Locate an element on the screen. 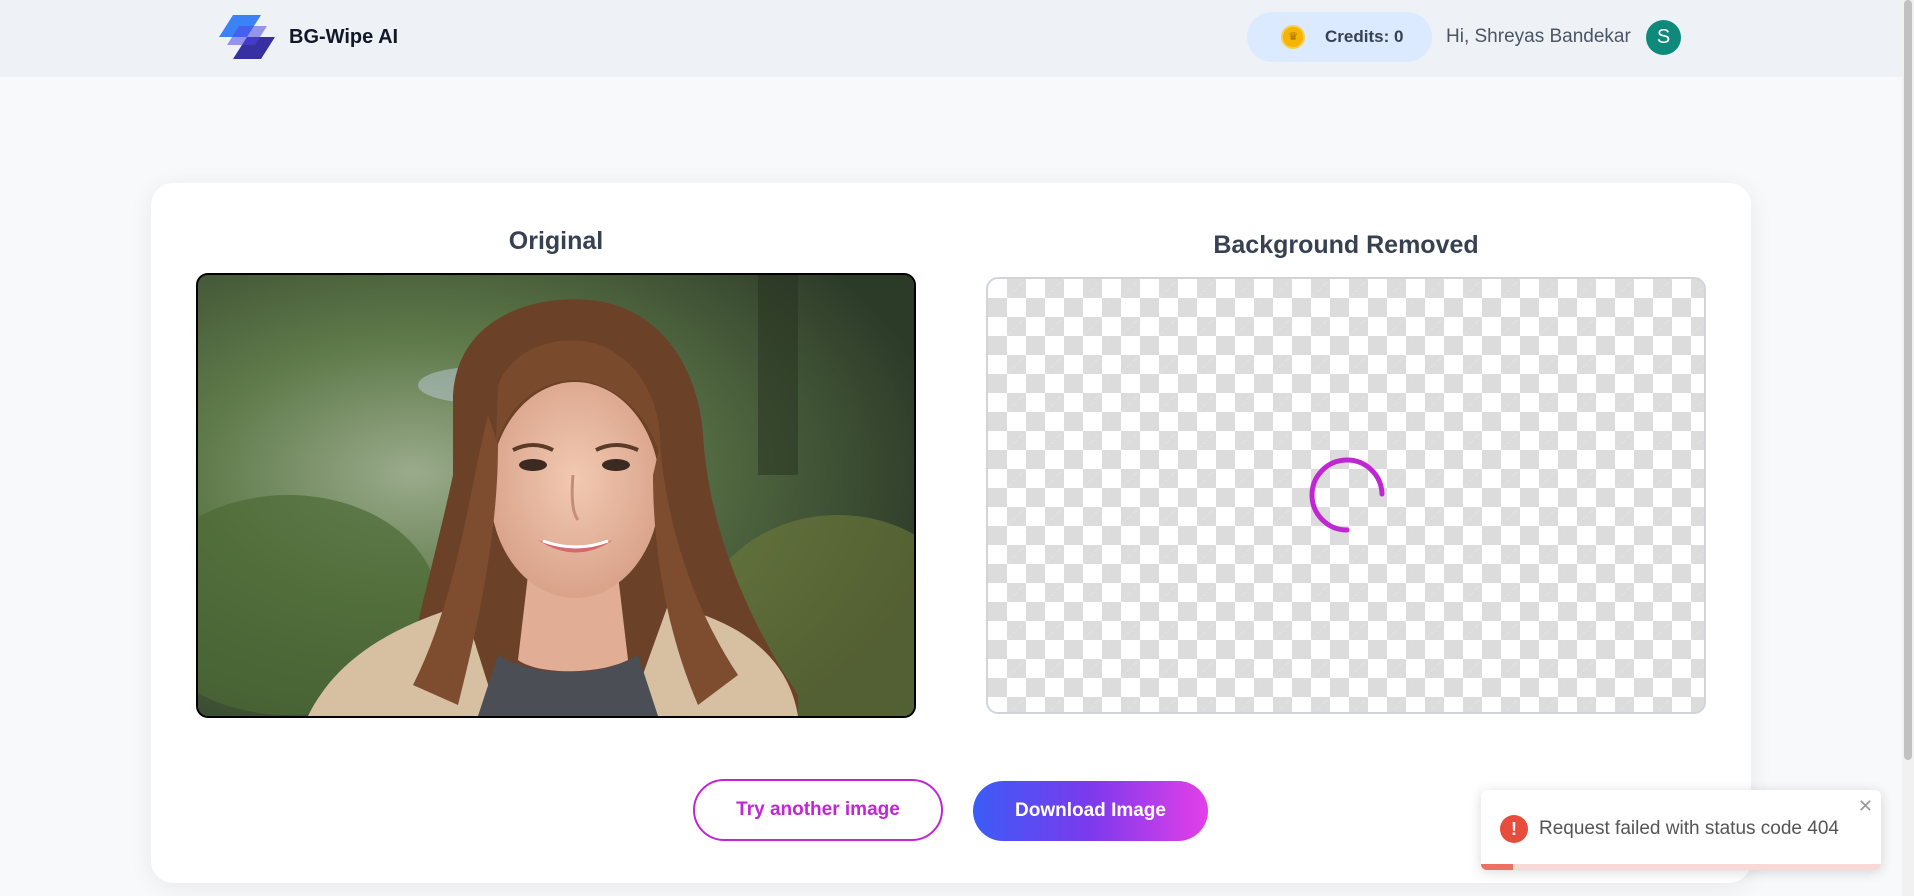  credits-badge: ♛ Credits: 0 is located at coordinates (1339, 37).